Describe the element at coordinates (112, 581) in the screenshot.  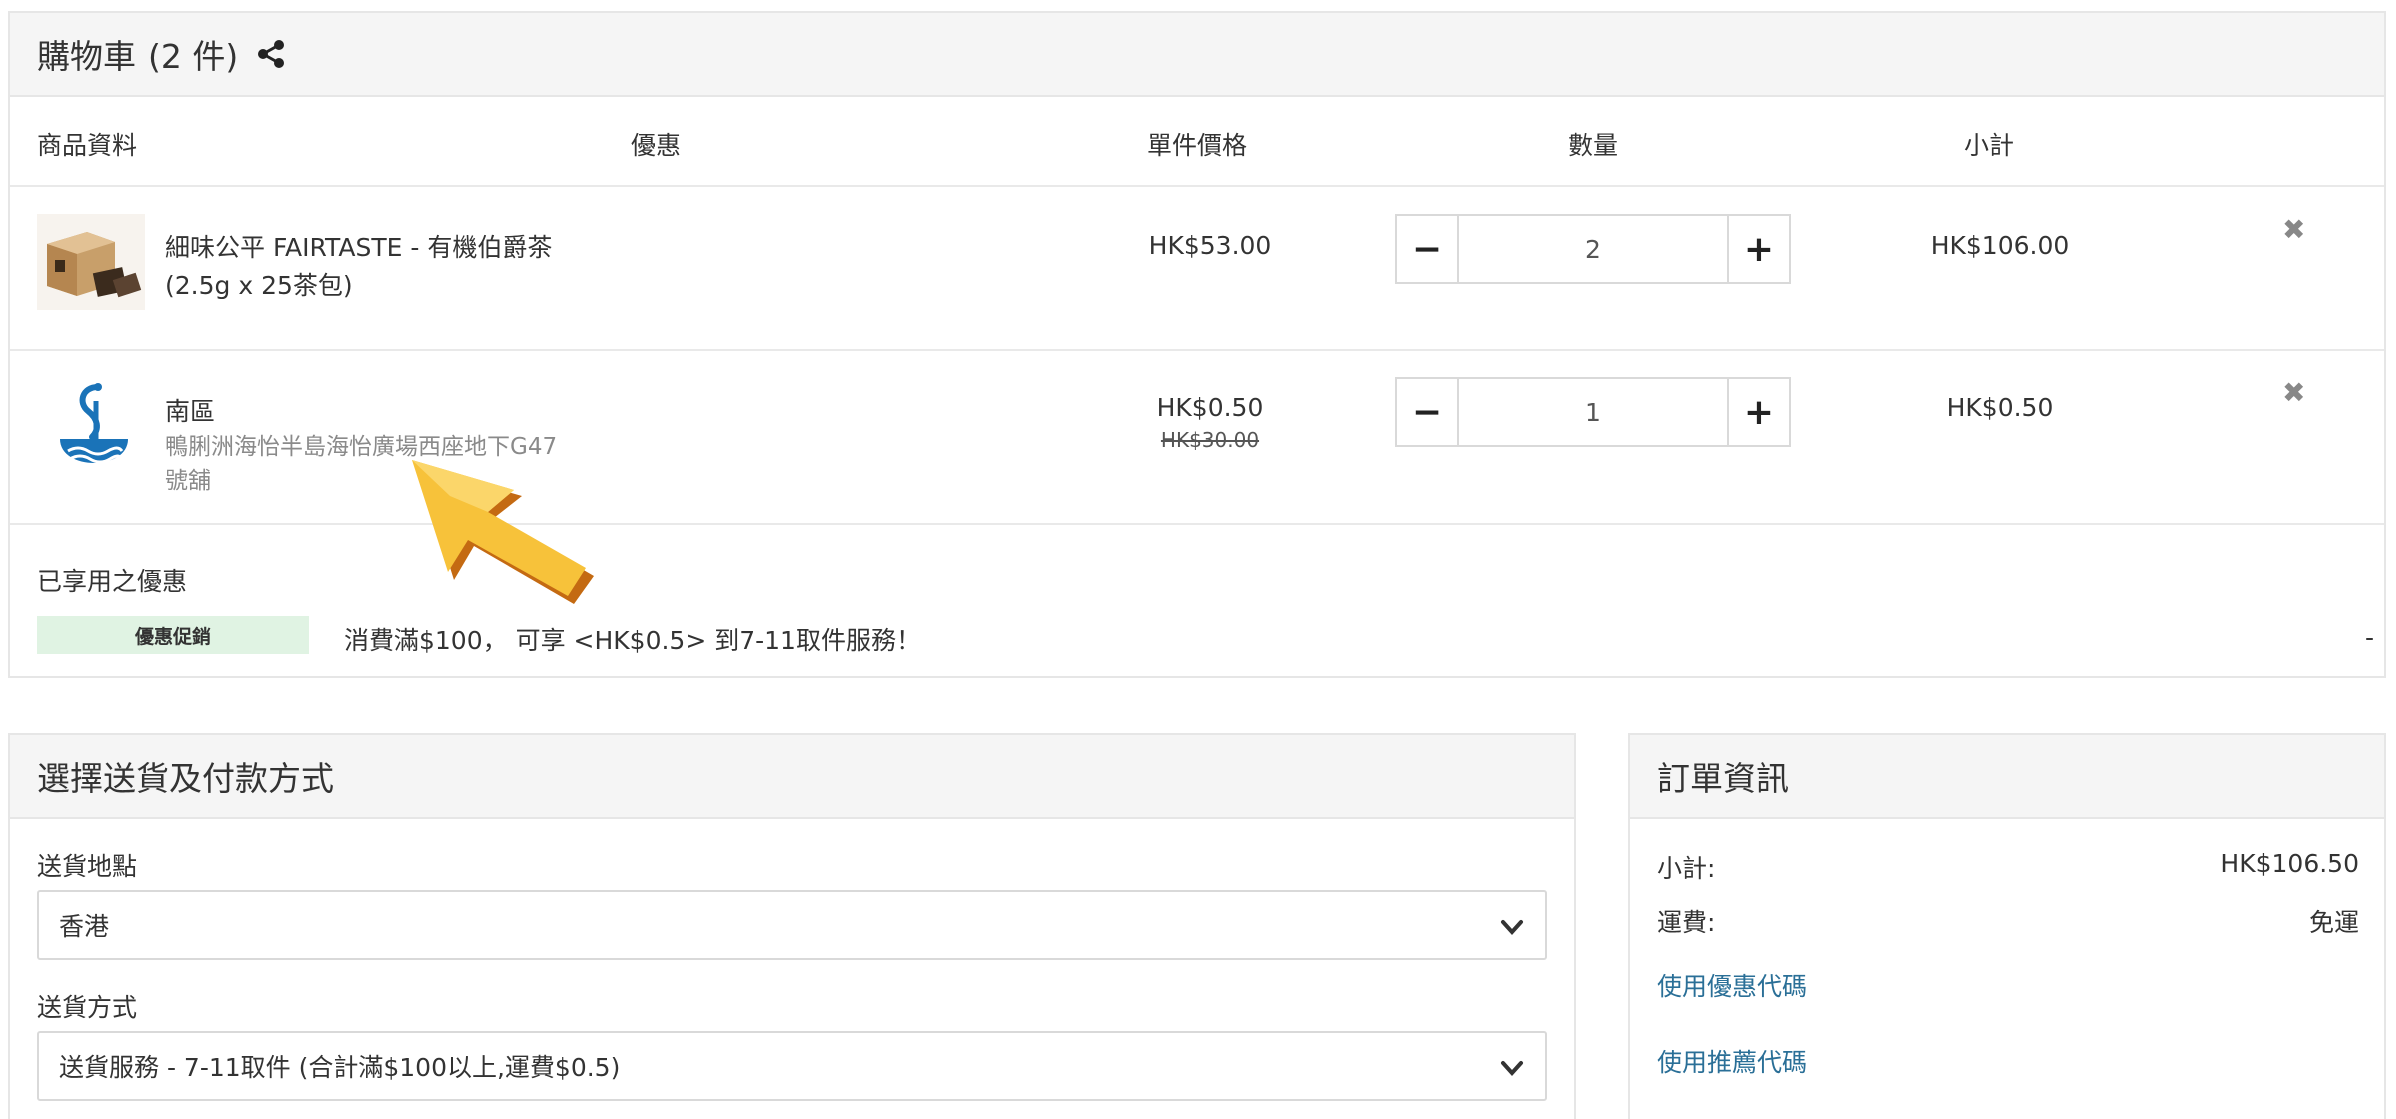
I see `applied-promotions-heading: 已享用之優惠` at that location.